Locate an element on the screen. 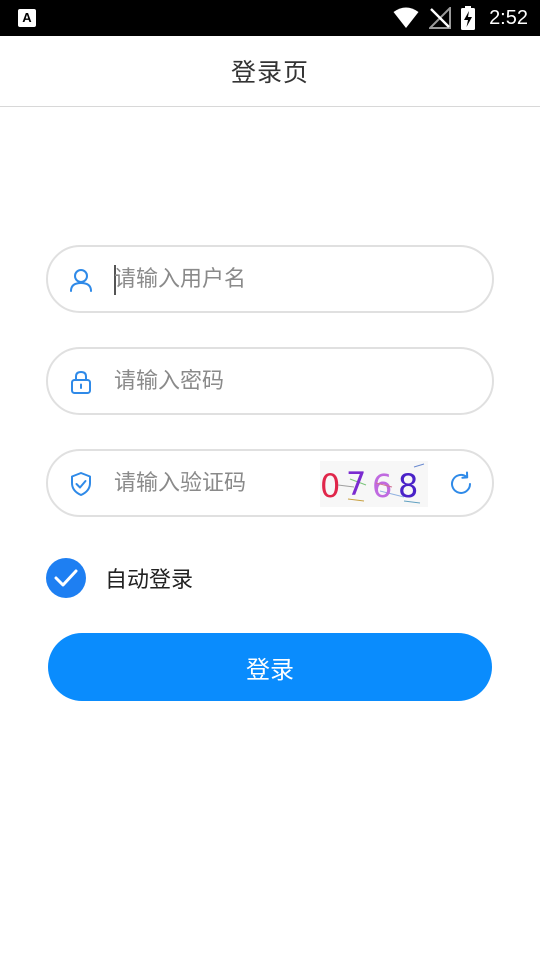 The image size is (540, 960). captcha-field: 0 7 6 8 is located at coordinates (270, 483).